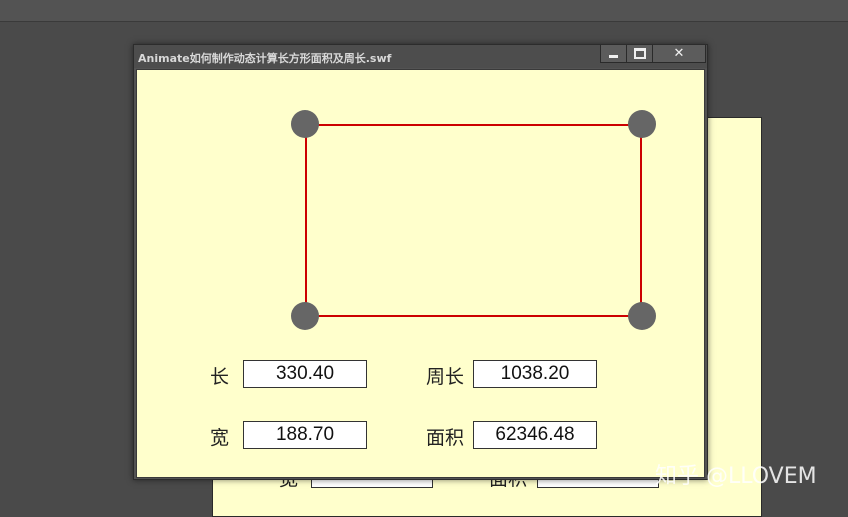 The height and width of the screenshot is (517, 848). I want to click on close-button: ✕, so click(679, 53).